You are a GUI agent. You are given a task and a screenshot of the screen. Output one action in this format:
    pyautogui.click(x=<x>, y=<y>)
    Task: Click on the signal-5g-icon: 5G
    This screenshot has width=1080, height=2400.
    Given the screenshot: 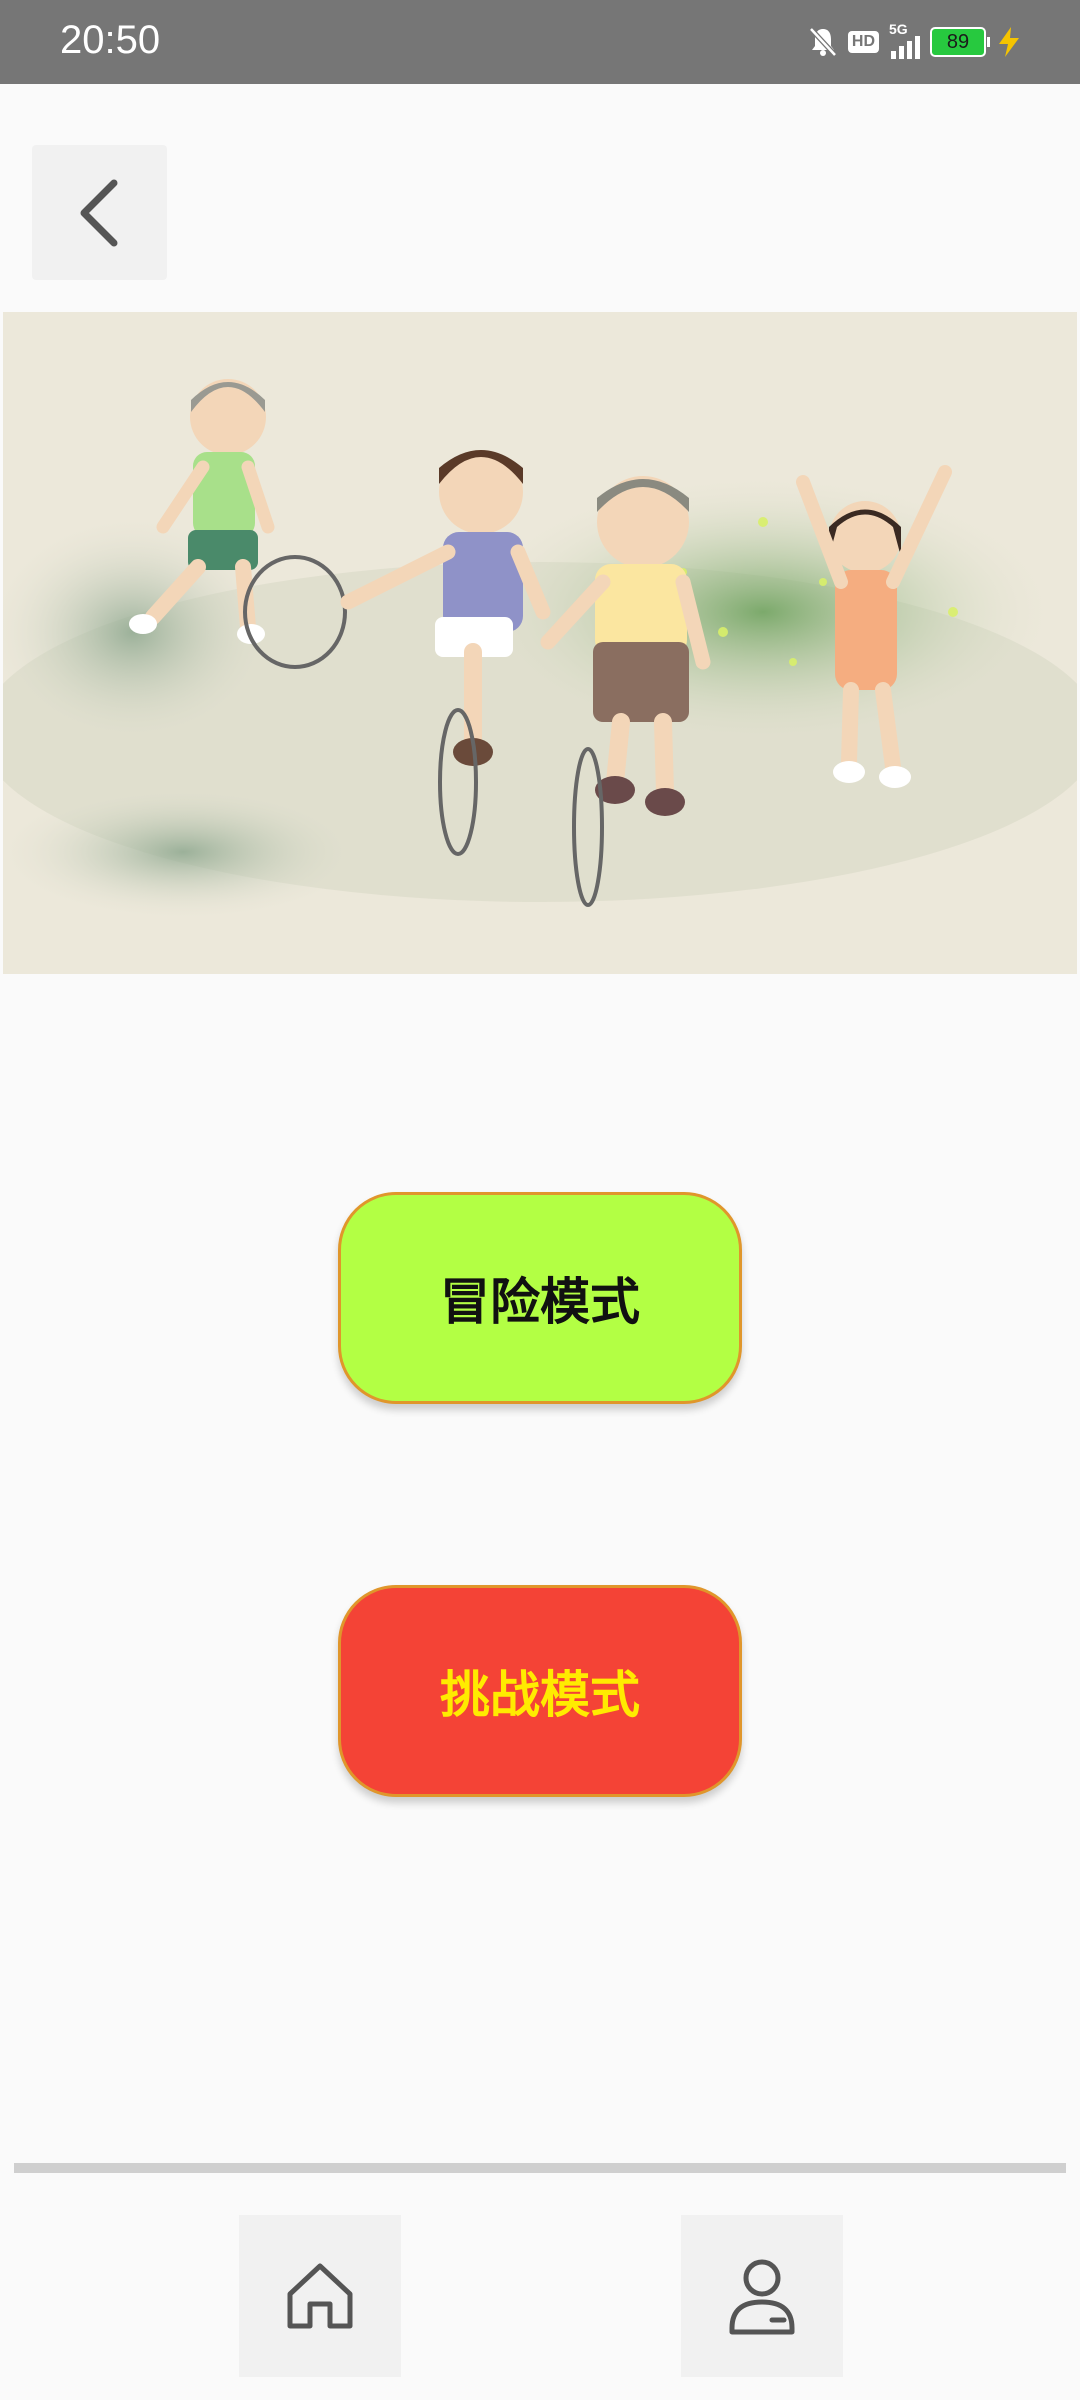 What is the action you would take?
    pyautogui.click(x=904, y=40)
    